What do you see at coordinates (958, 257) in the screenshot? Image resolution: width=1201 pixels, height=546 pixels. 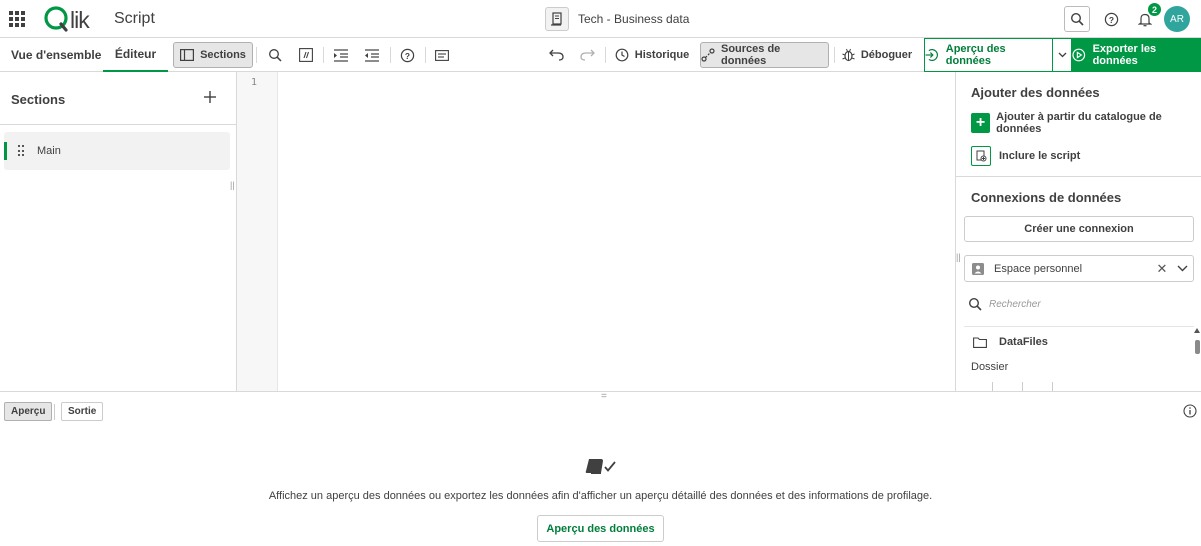 I see `data-panel-resize-handle: ||` at bounding box center [958, 257].